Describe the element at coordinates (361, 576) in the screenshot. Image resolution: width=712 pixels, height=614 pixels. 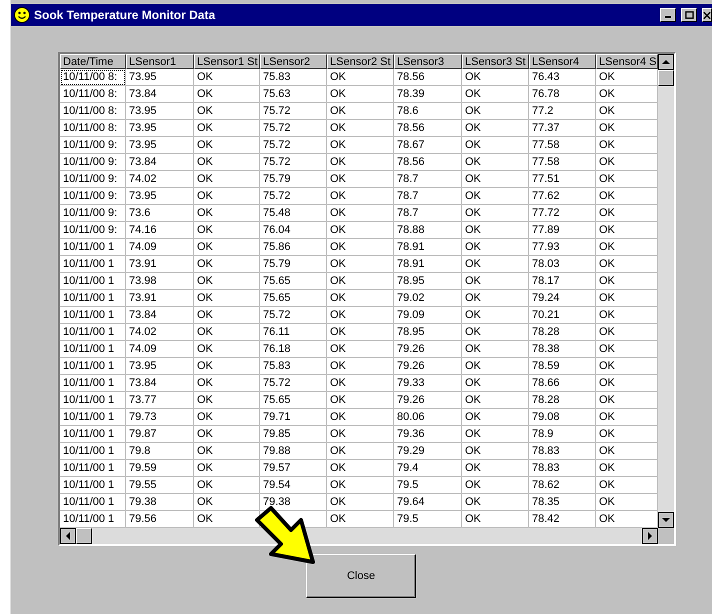
I see `close-button: Close` at that location.